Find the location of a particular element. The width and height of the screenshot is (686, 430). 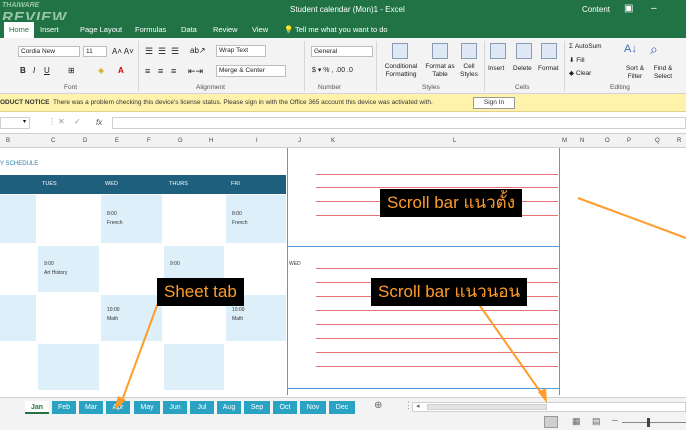

arrow-horizontal-scroll is located at coordinates (511, 350).